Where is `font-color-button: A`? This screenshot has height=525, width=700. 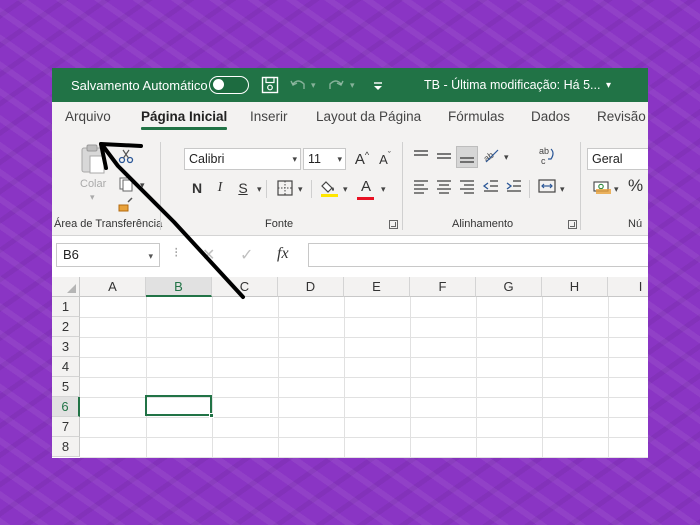
font-color-button: A is located at coordinates (366, 186).